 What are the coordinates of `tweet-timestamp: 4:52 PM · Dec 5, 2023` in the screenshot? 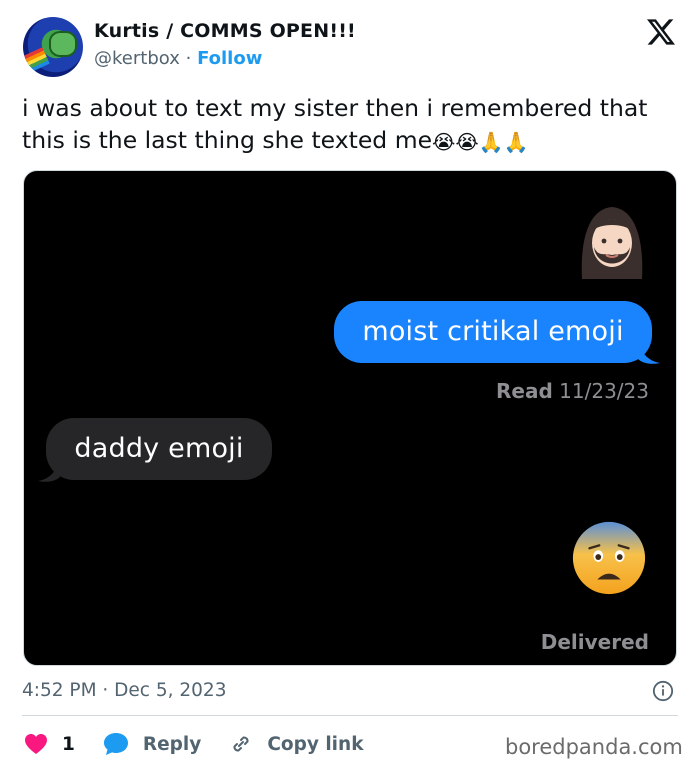 It's located at (124, 690).